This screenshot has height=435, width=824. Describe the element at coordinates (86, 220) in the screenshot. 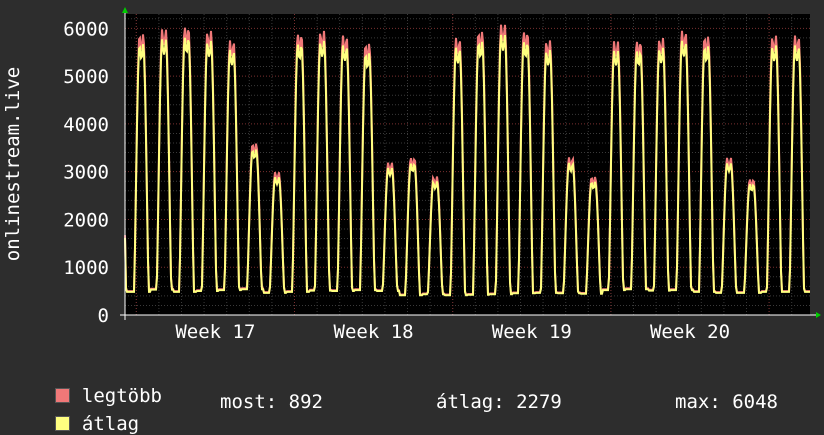

I see `y-tick-label: 2000` at that location.